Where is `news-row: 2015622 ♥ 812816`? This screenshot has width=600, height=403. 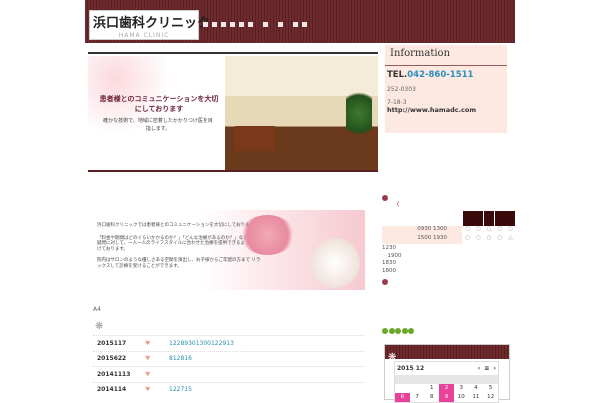 news-row: 2015622 ♥ 812816 is located at coordinates (229, 358).